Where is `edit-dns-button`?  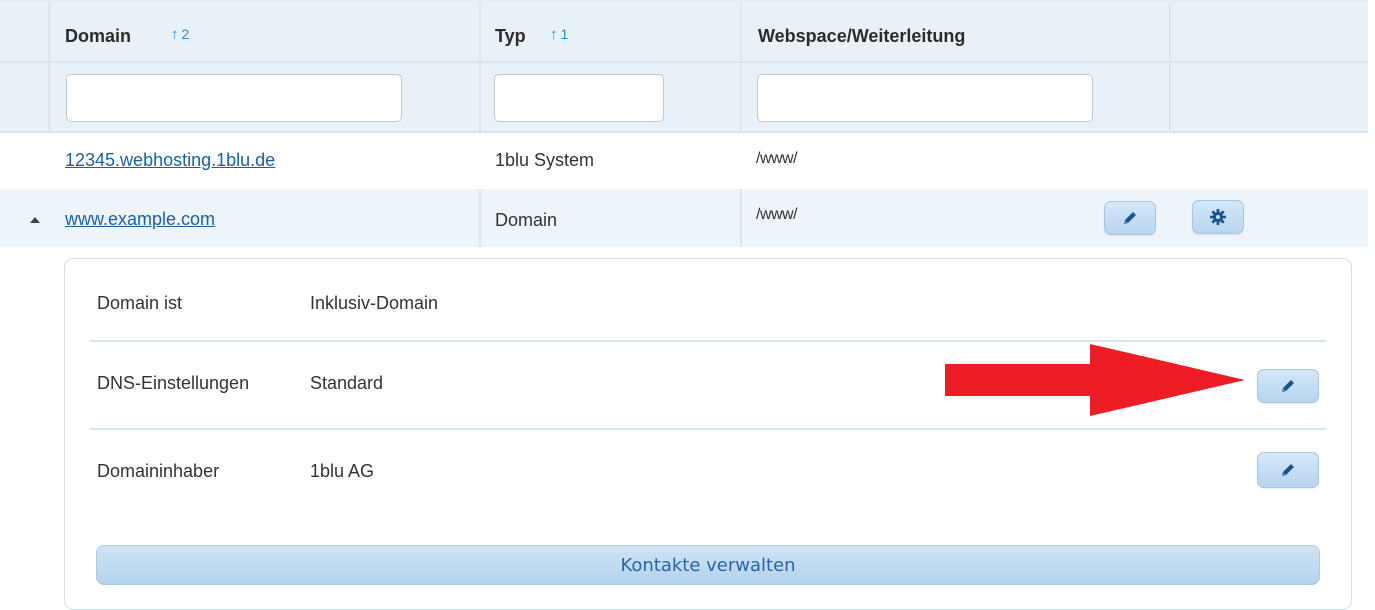
edit-dns-button is located at coordinates (1288, 386).